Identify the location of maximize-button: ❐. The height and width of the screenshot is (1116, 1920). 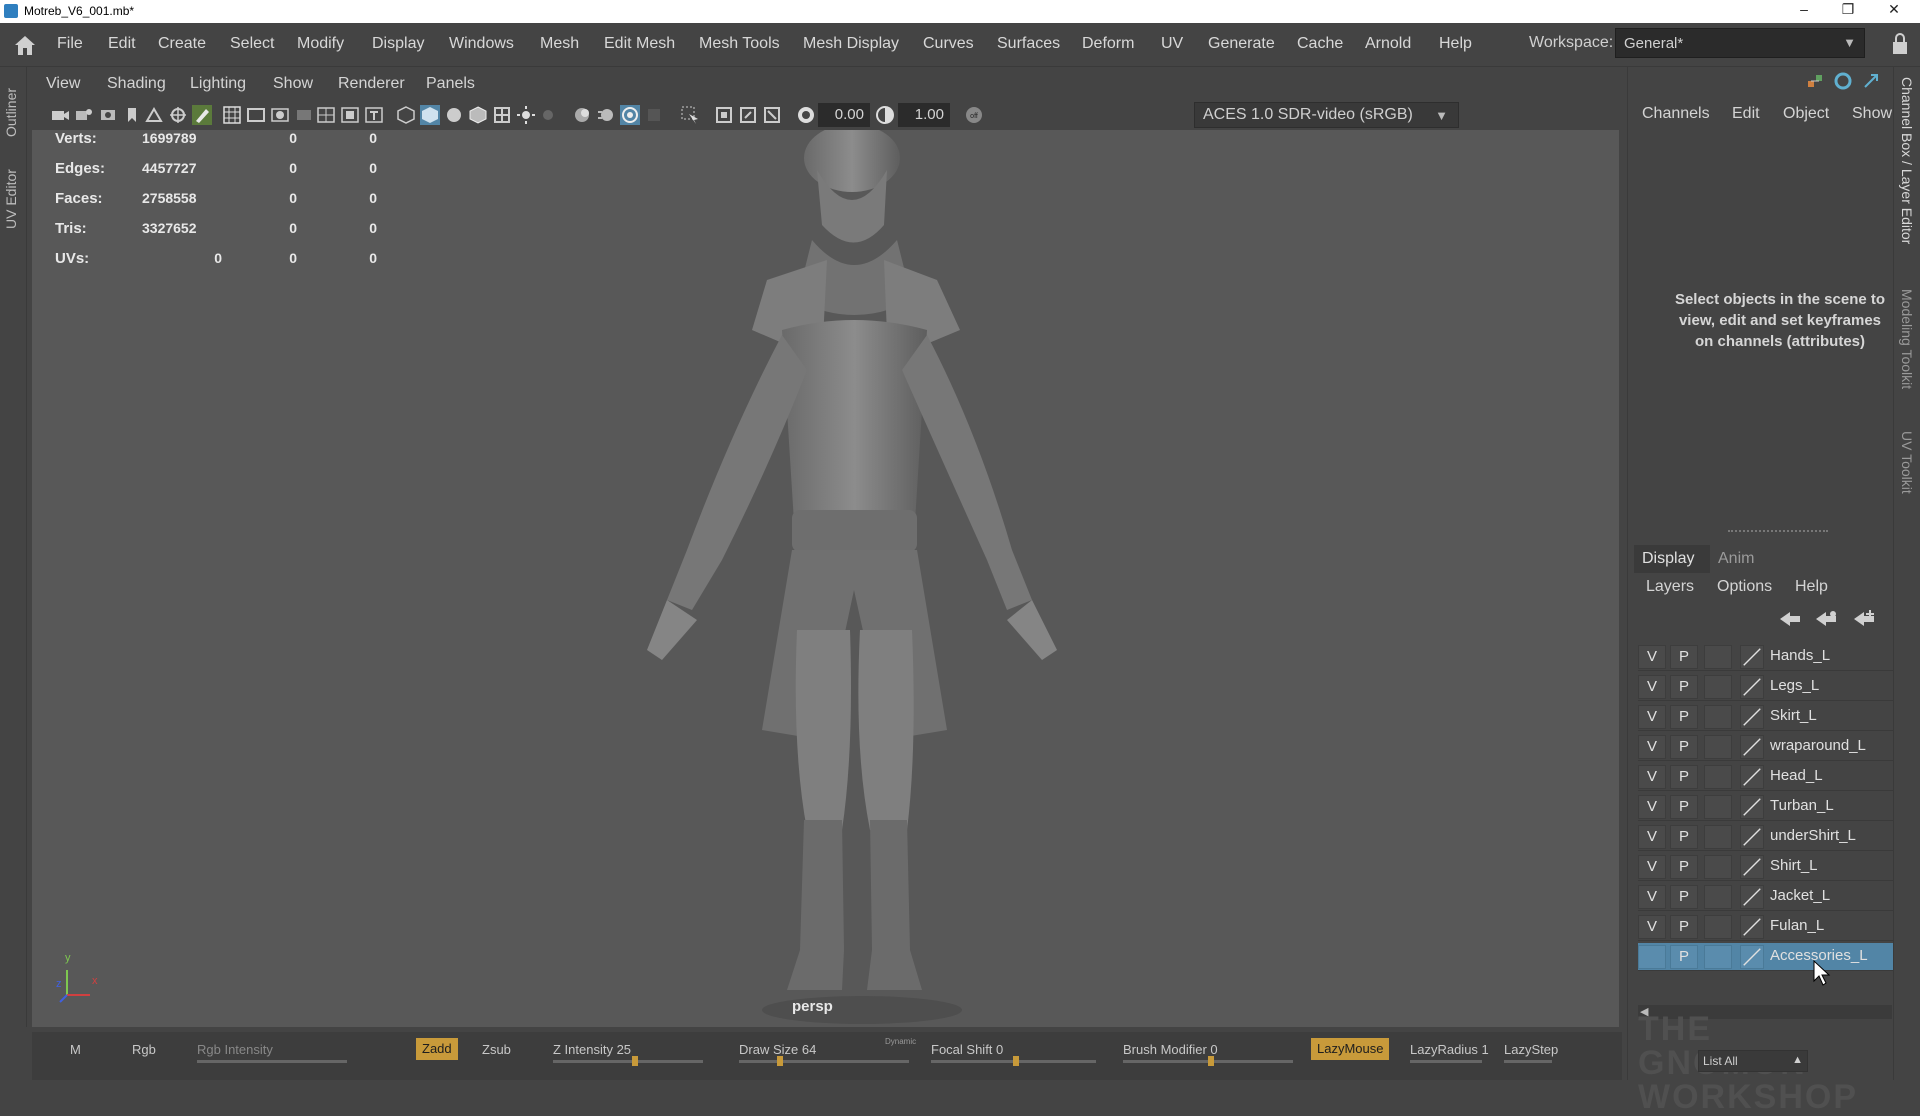
(1848, 9).